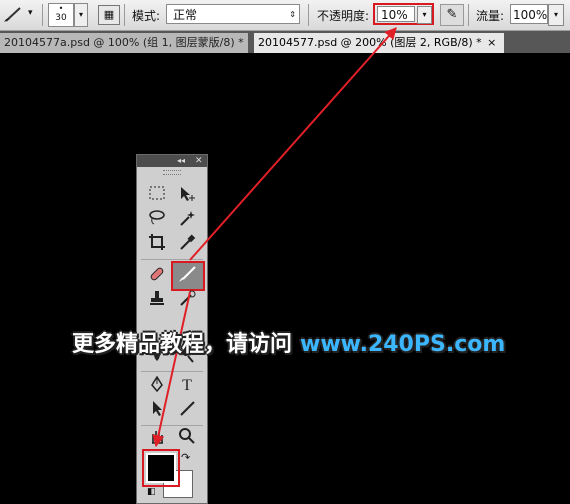 The height and width of the screenshot is (504, 570). What do you see at coordinates (61, 8) in the screenshot?
I see `brush-tip-icon: •` at bounding box center [61, 8].